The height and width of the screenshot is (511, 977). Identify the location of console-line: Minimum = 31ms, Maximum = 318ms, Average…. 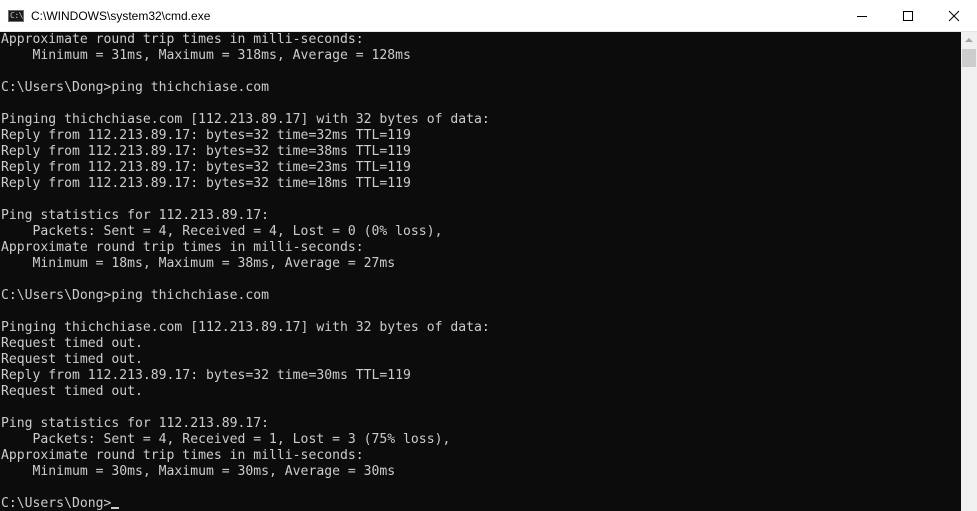
(206, 55).